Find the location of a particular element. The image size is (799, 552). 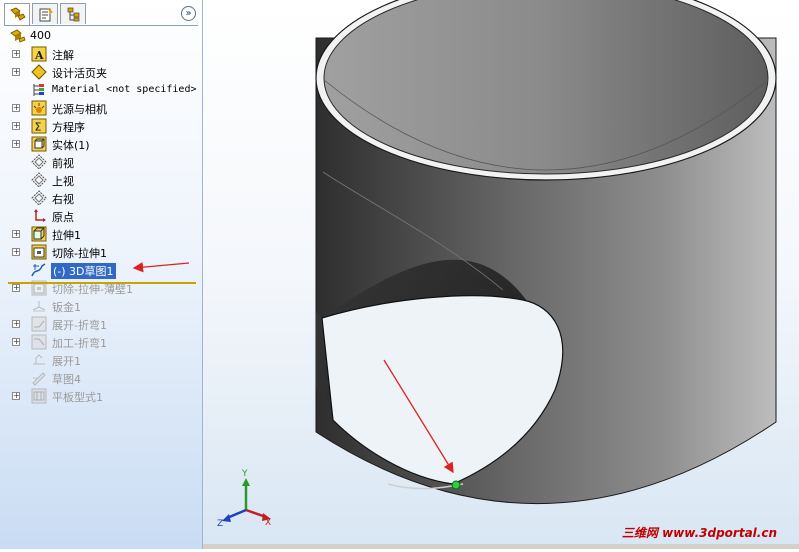

callout-layer is located at coordinates (161, 267).